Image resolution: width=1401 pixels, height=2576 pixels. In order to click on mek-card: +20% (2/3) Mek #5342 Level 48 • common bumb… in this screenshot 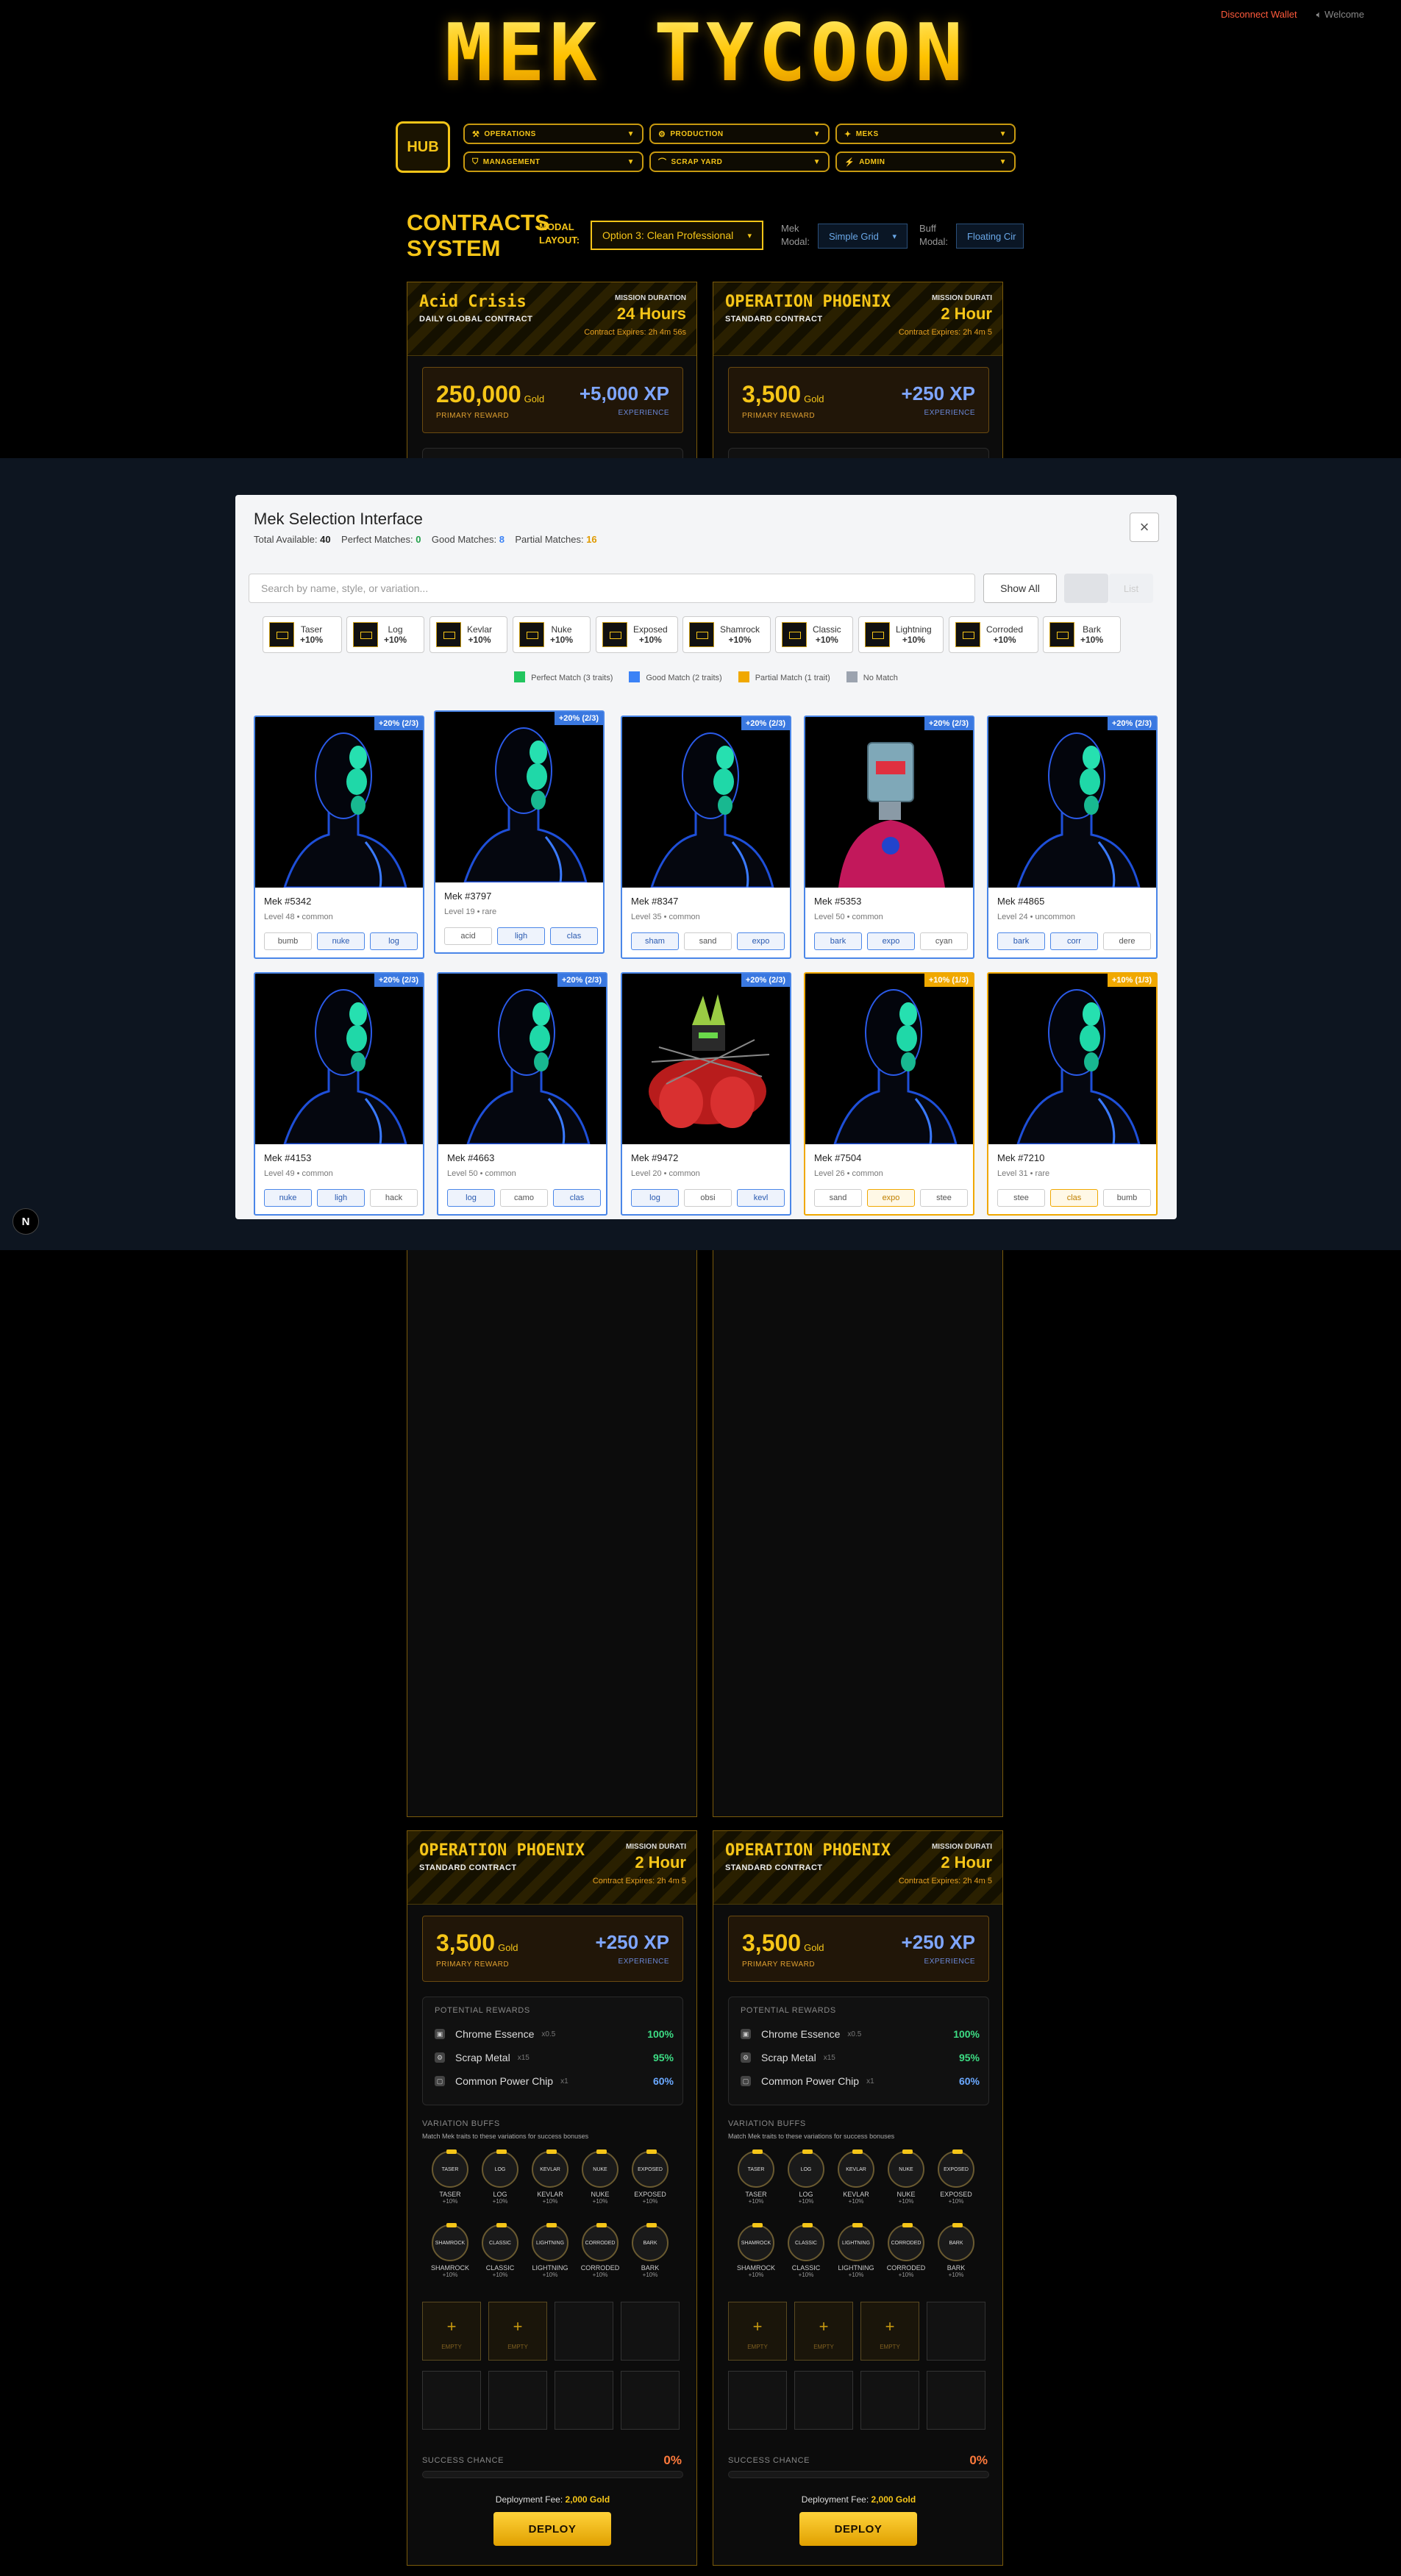, I will do `click(339, 837)`.